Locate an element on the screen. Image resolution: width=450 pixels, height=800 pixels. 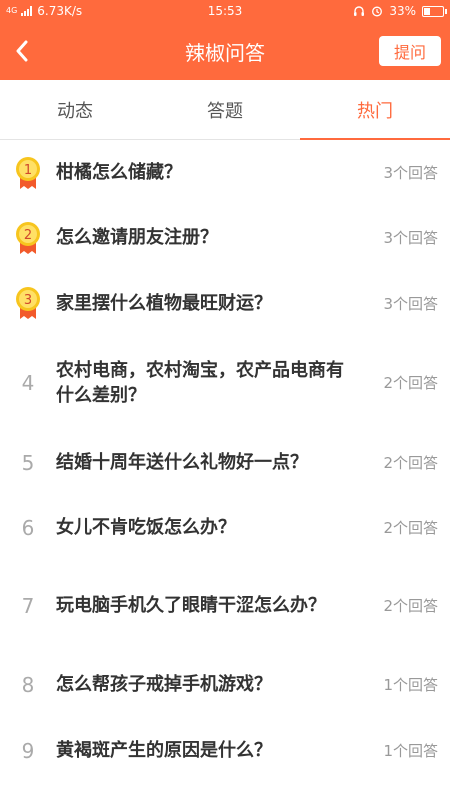
question-title: 农村电商，农村淘宝，农产品电商有什么差别？ is located at coordinates (200, 382).